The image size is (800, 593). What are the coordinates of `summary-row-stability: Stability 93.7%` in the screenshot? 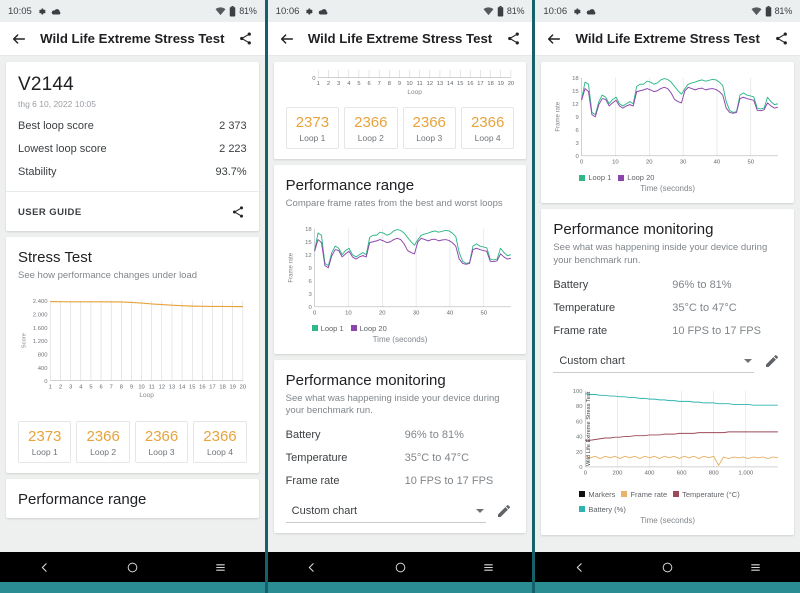 It's located at (132, 172).